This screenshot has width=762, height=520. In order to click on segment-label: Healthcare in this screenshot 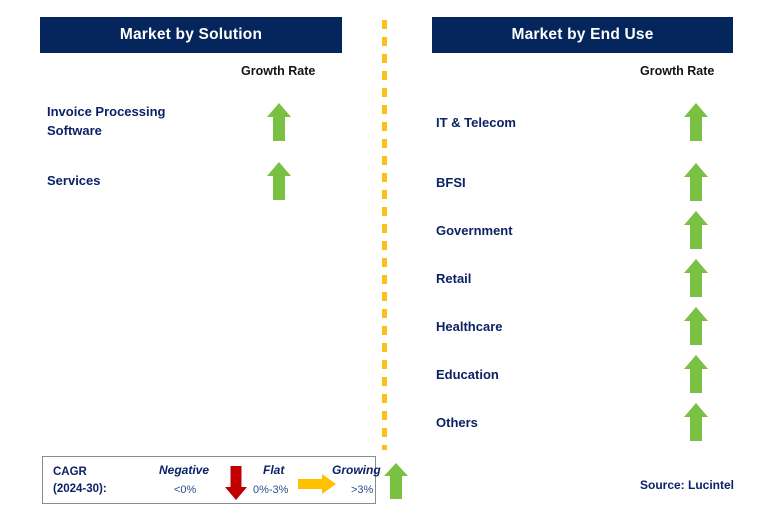, I will do `click(469, 326)`.